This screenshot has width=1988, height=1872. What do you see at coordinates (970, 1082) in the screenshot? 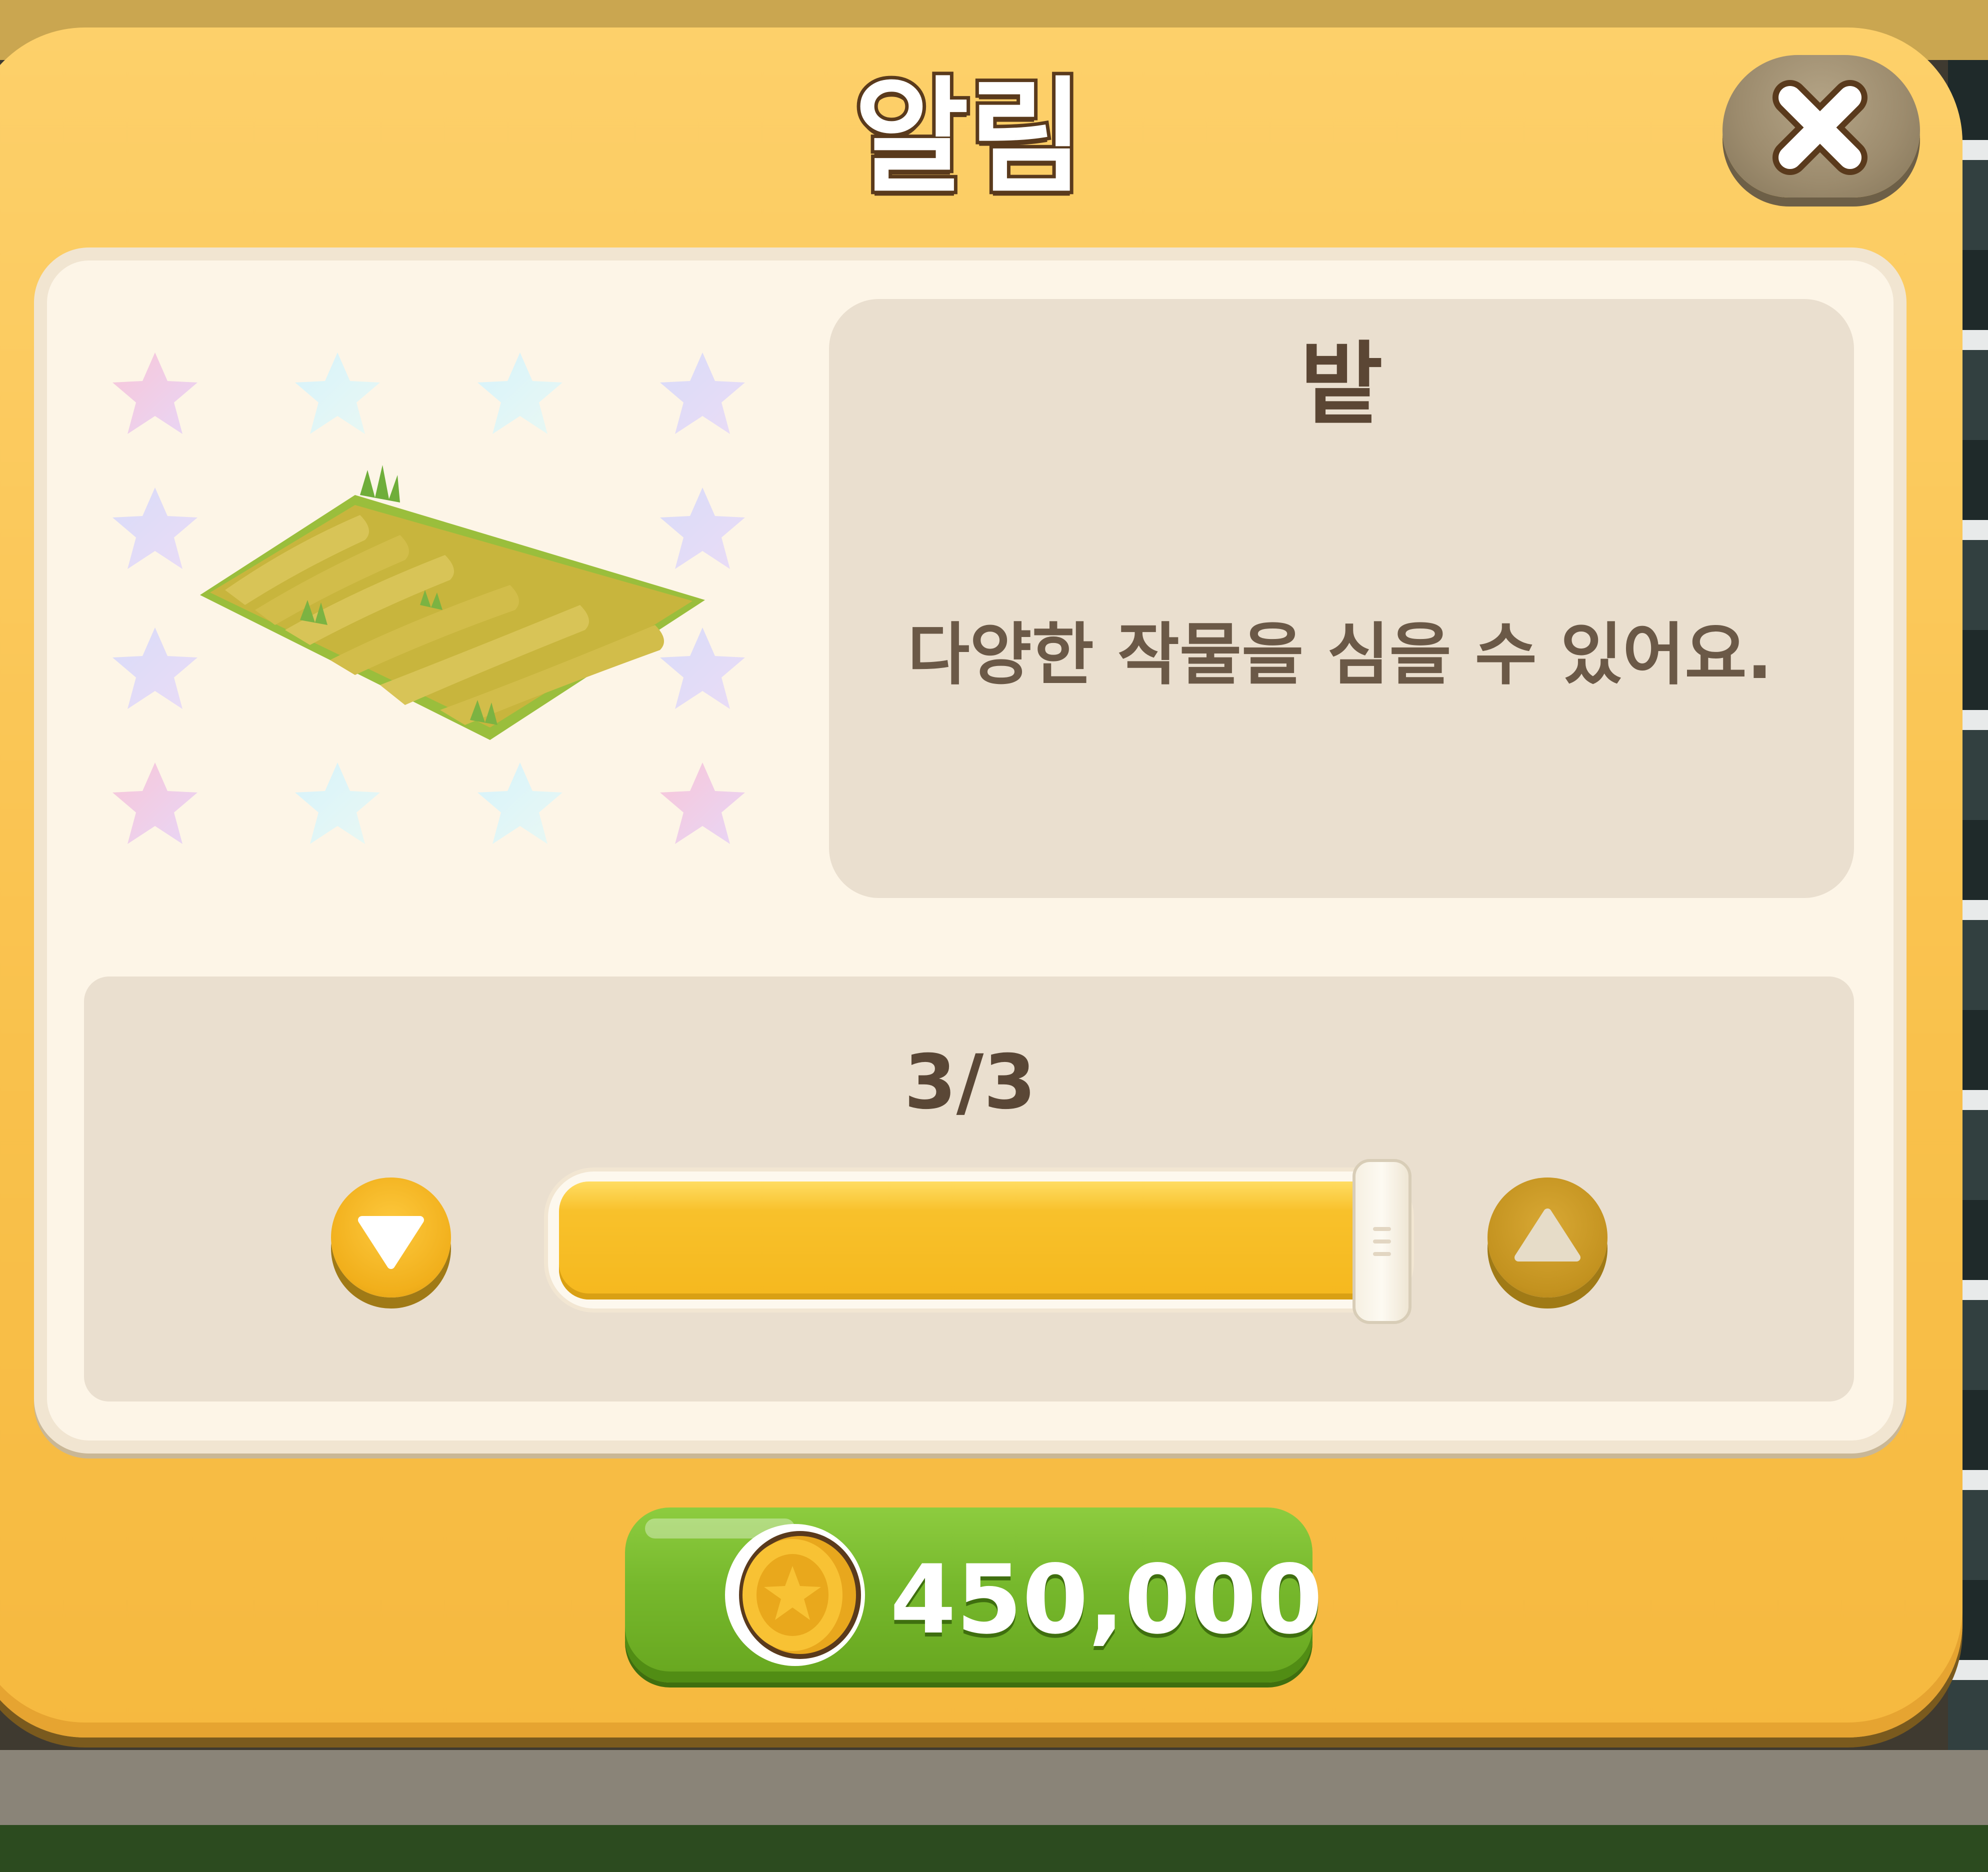
I see `quantity-counter: 3/3` at bounding box center [970, 1082].